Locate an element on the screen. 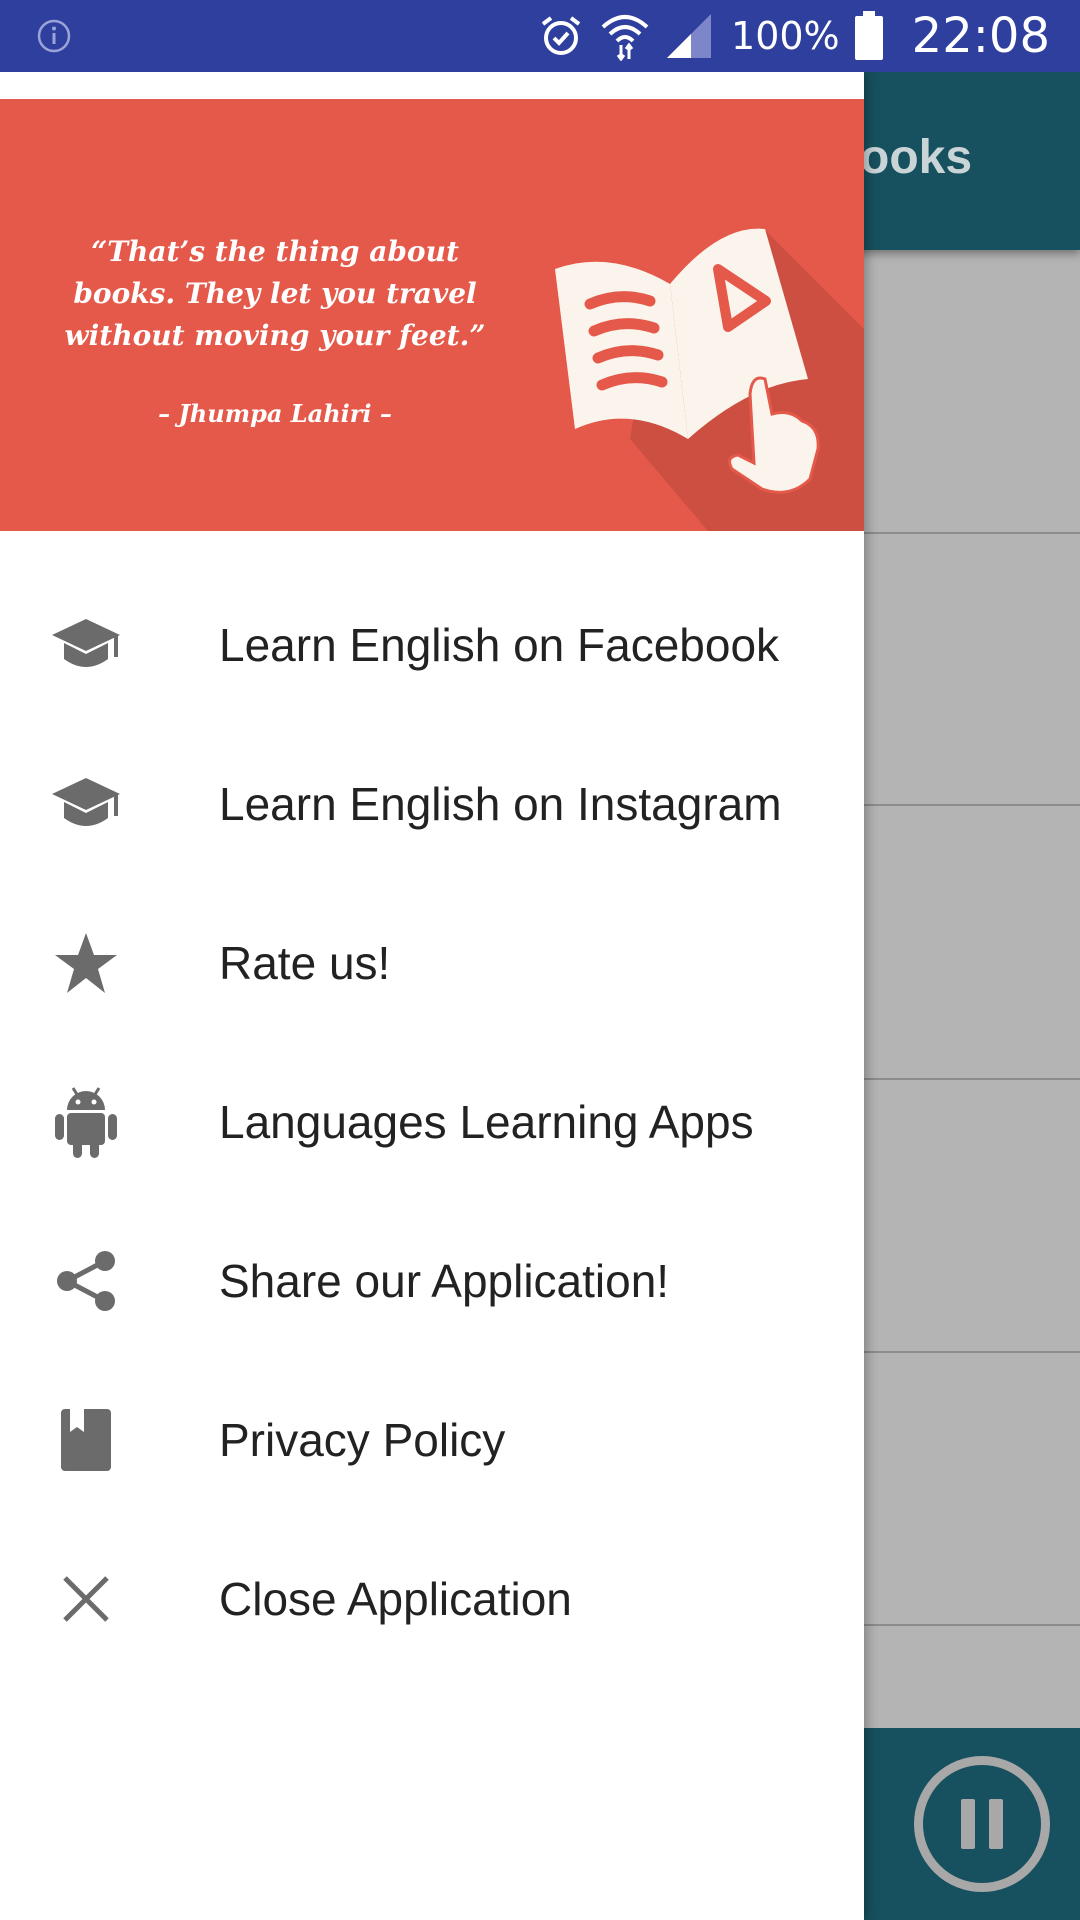  menu-item-label: Languages Learning Apps is located at coordinates (486, 1121).